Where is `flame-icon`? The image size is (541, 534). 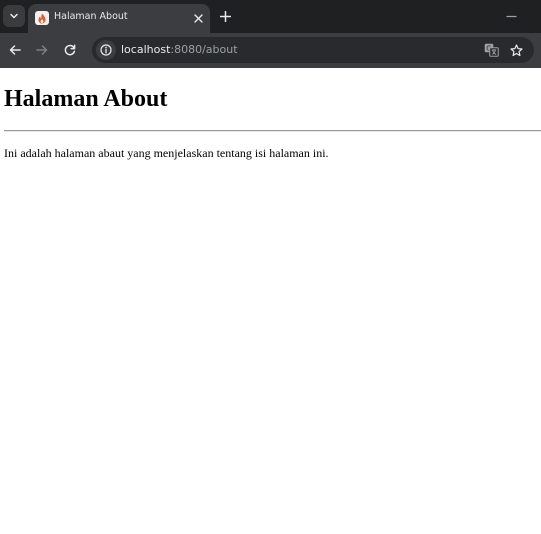 flame-icon is located at coordinates (42, 18).